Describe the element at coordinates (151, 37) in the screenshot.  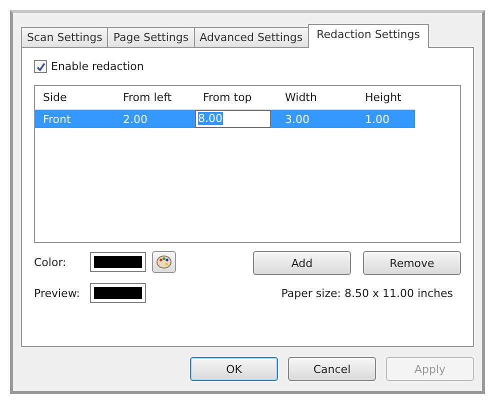
I see `tab: Page Settings` at that location.